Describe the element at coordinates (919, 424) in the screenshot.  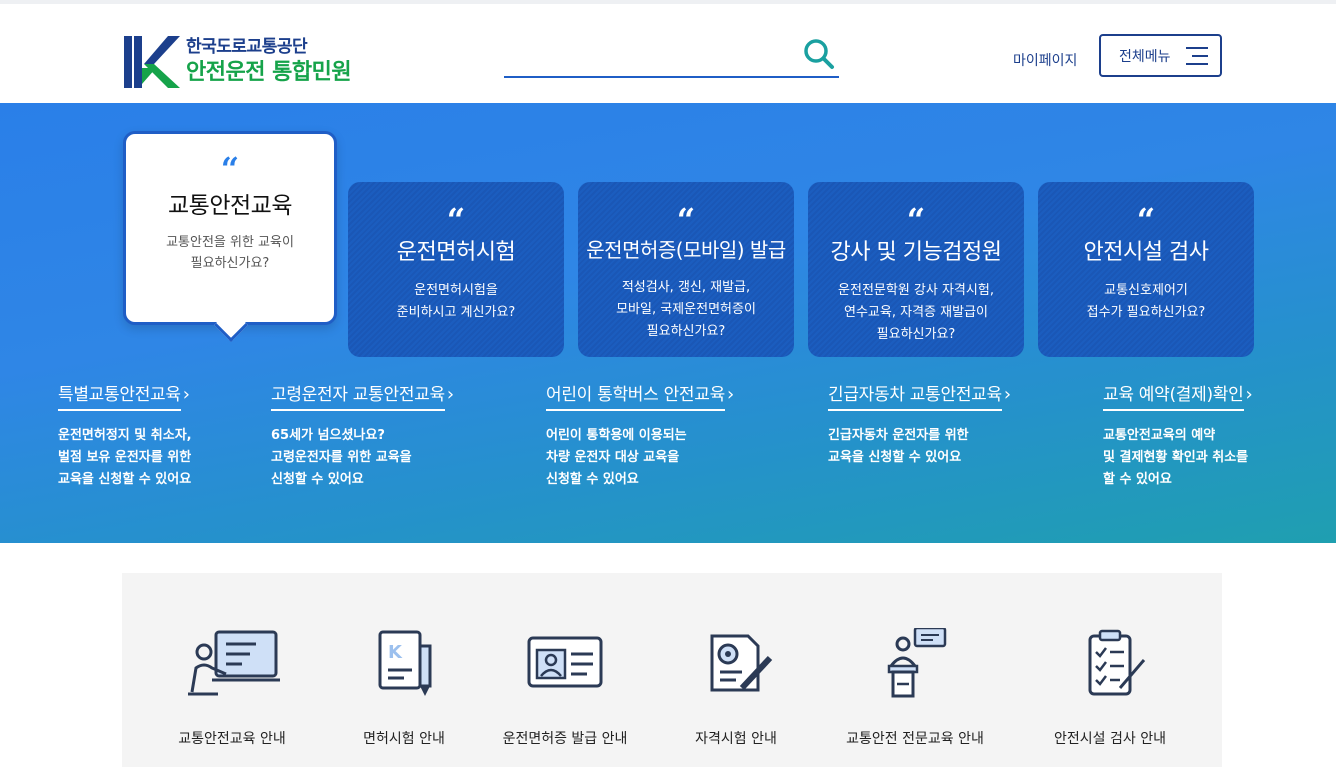
I see `link-emergency-vehicle-education: 긴급자동차 교통안전교육 › 긴급자동차 운전자를 위한 교육을 신청할 수 있어요` at that location.